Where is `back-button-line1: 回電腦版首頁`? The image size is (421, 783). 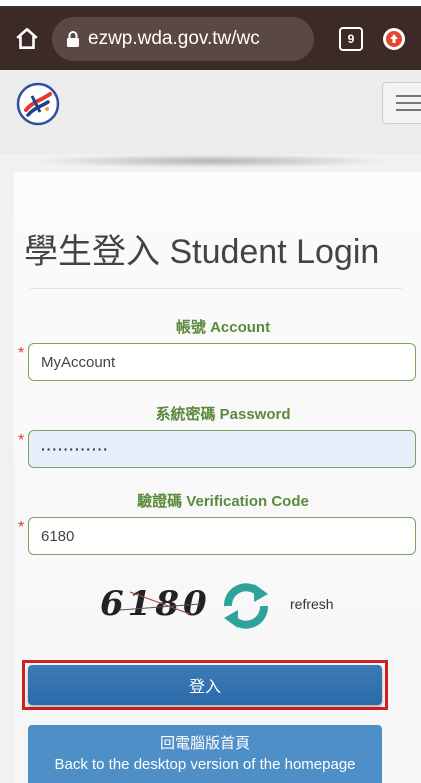 back-button-line1: 回電腦版首頁 is located at coordinates (204, 743).